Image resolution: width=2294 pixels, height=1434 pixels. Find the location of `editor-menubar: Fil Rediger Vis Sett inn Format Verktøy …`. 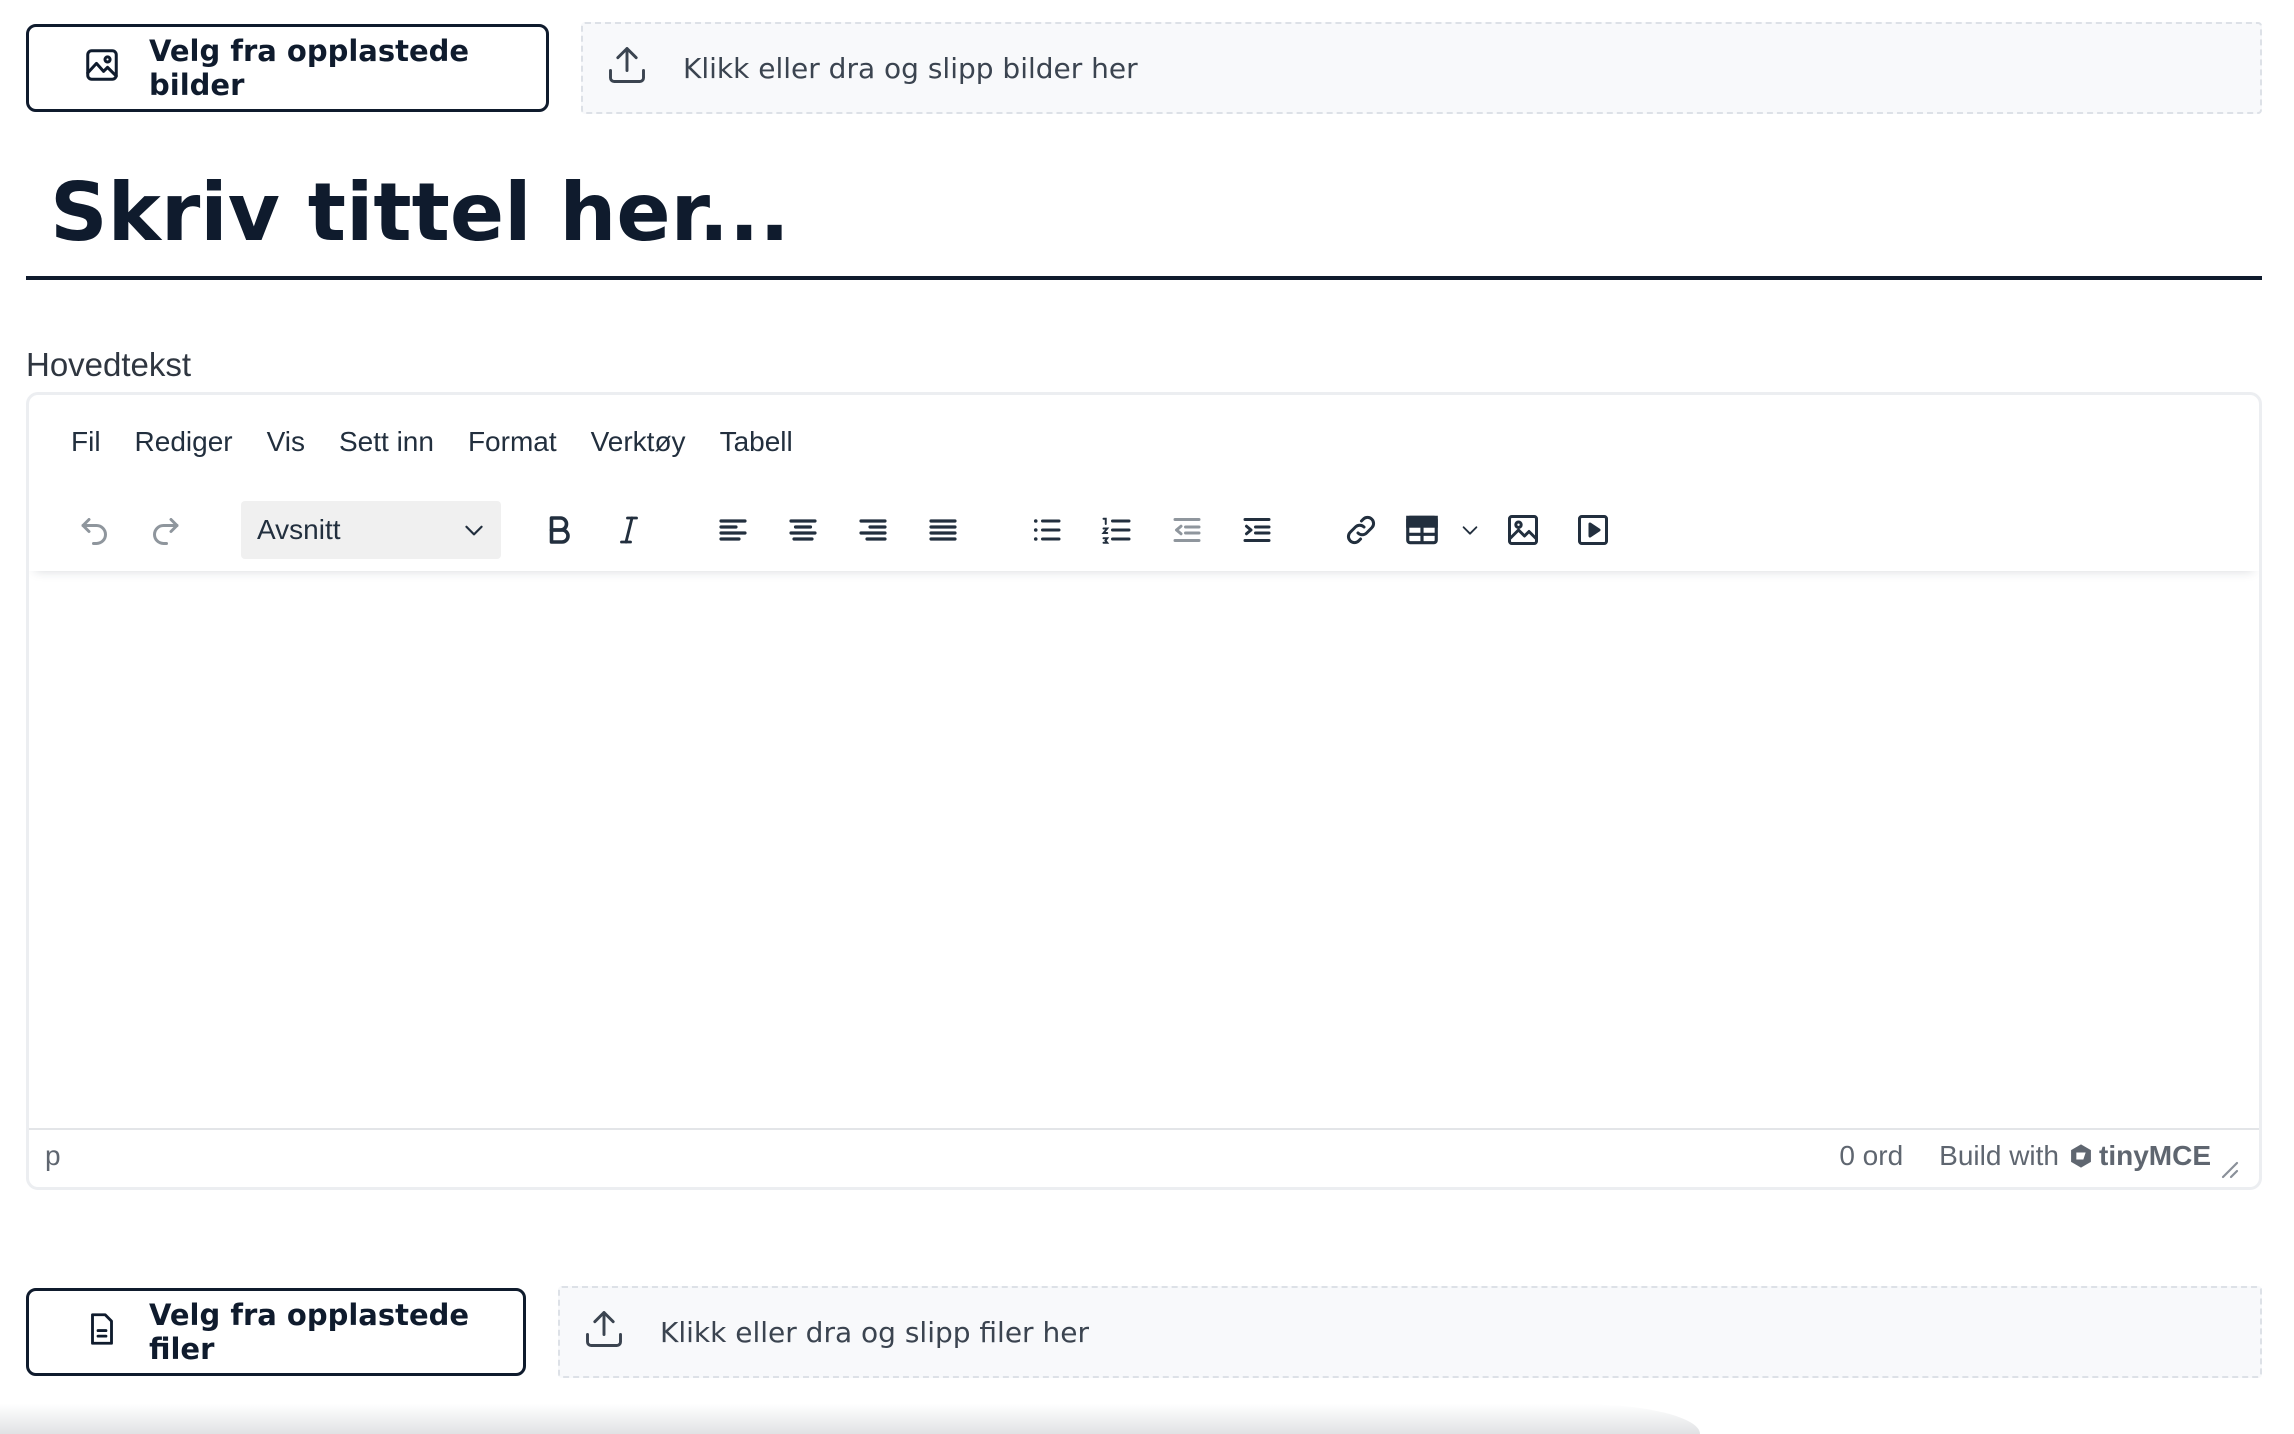

editor-menubar: Fil Rediger Vis Sett inn Format Verktøy … is located at coordinates (1144, 442).